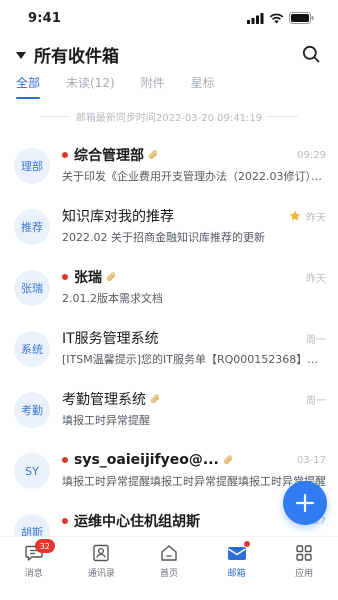  What do you see at coordinates (169, 18) in the screenshot?
I see `status-bar: 9:41` at bounding box center [169, 18].